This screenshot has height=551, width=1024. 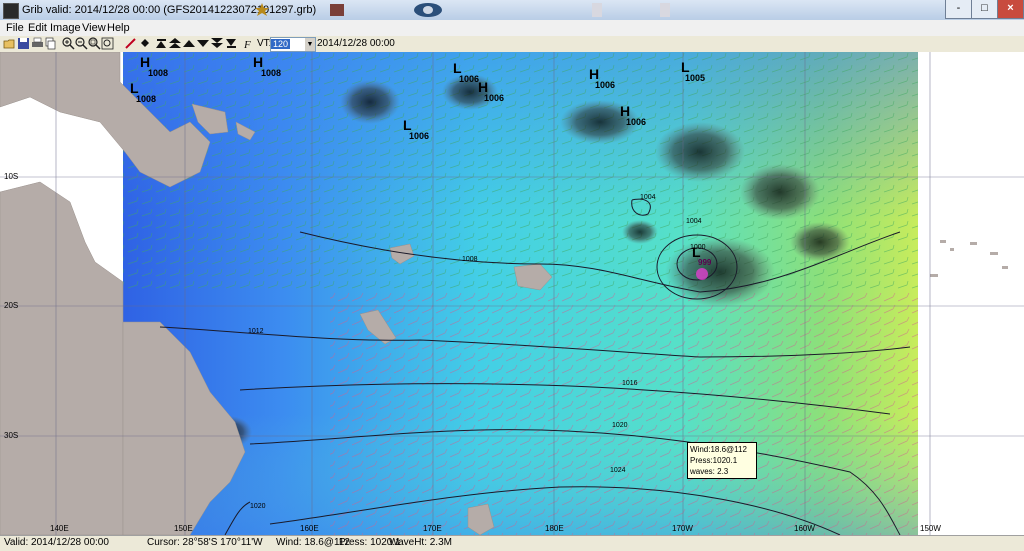 I want to click on draw-line-icon, so click(x=130, y=43).